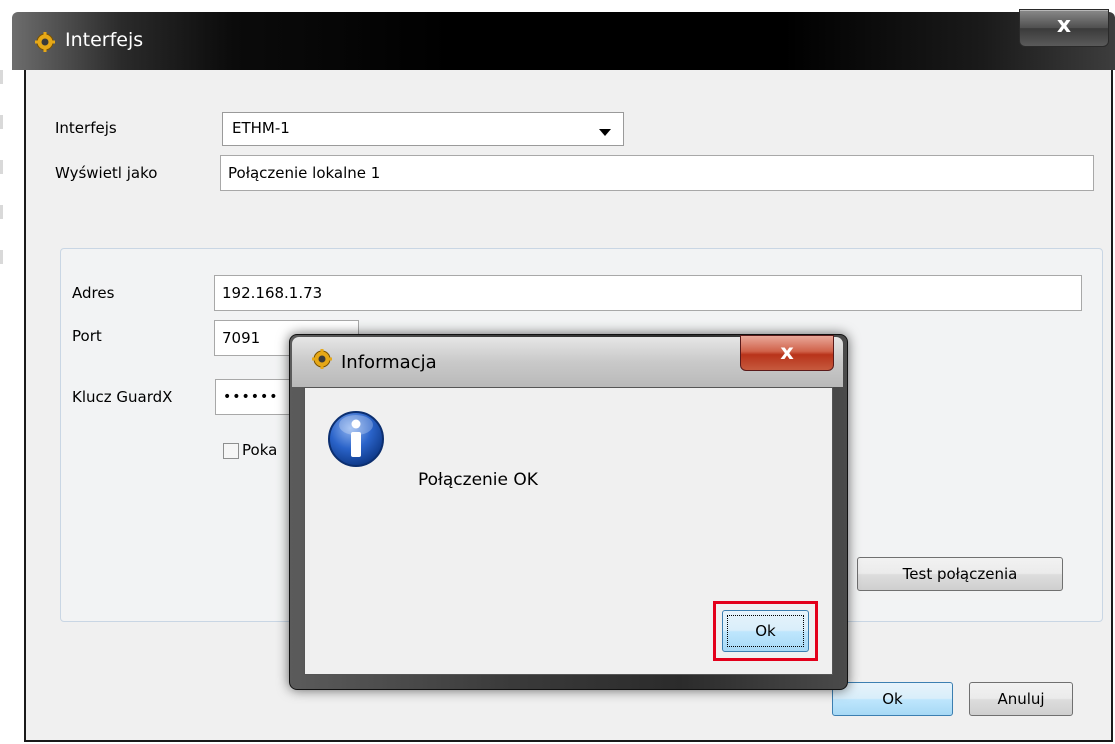 This screenshot has height=744, width=1115. Describe the element at coordinates (423, 129) in the screenshot. I see `interface-select: ETHM-1` at that location.